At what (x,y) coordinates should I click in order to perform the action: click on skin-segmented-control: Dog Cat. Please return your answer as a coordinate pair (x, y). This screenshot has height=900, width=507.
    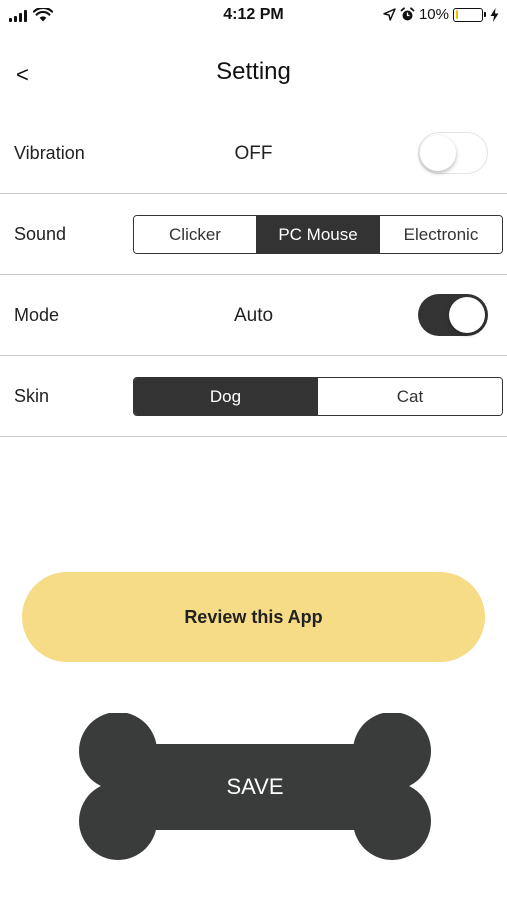
    Looking at the image, I should click on (318, 396).